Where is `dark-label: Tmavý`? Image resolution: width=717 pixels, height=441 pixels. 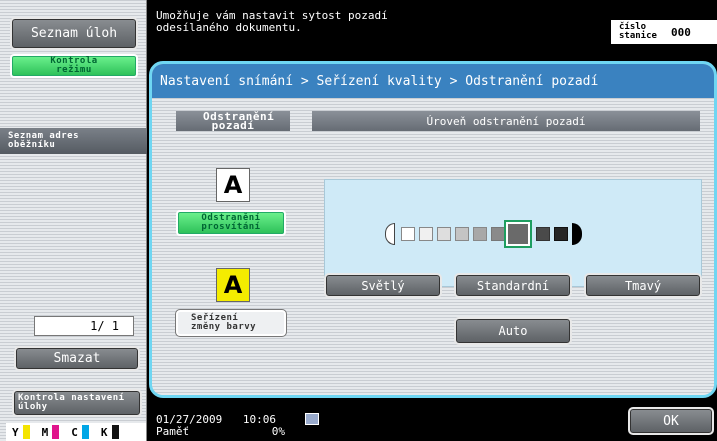 dark-label: Tmavý is located at coordinates (643, 285).